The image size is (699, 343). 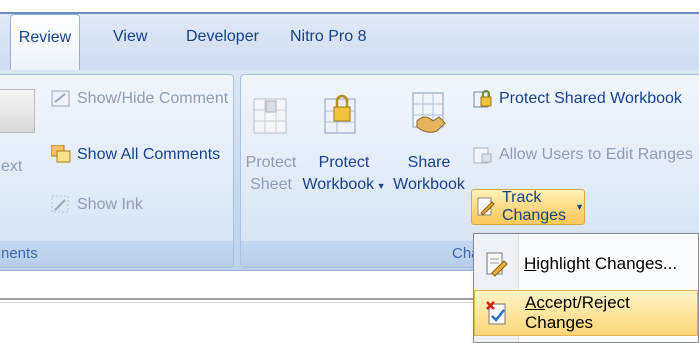 What do you see at coordinates (271, 184) in the screenshot?
I see `protect-sheet-label-2: Sheet` at bounding box center [271, 184].